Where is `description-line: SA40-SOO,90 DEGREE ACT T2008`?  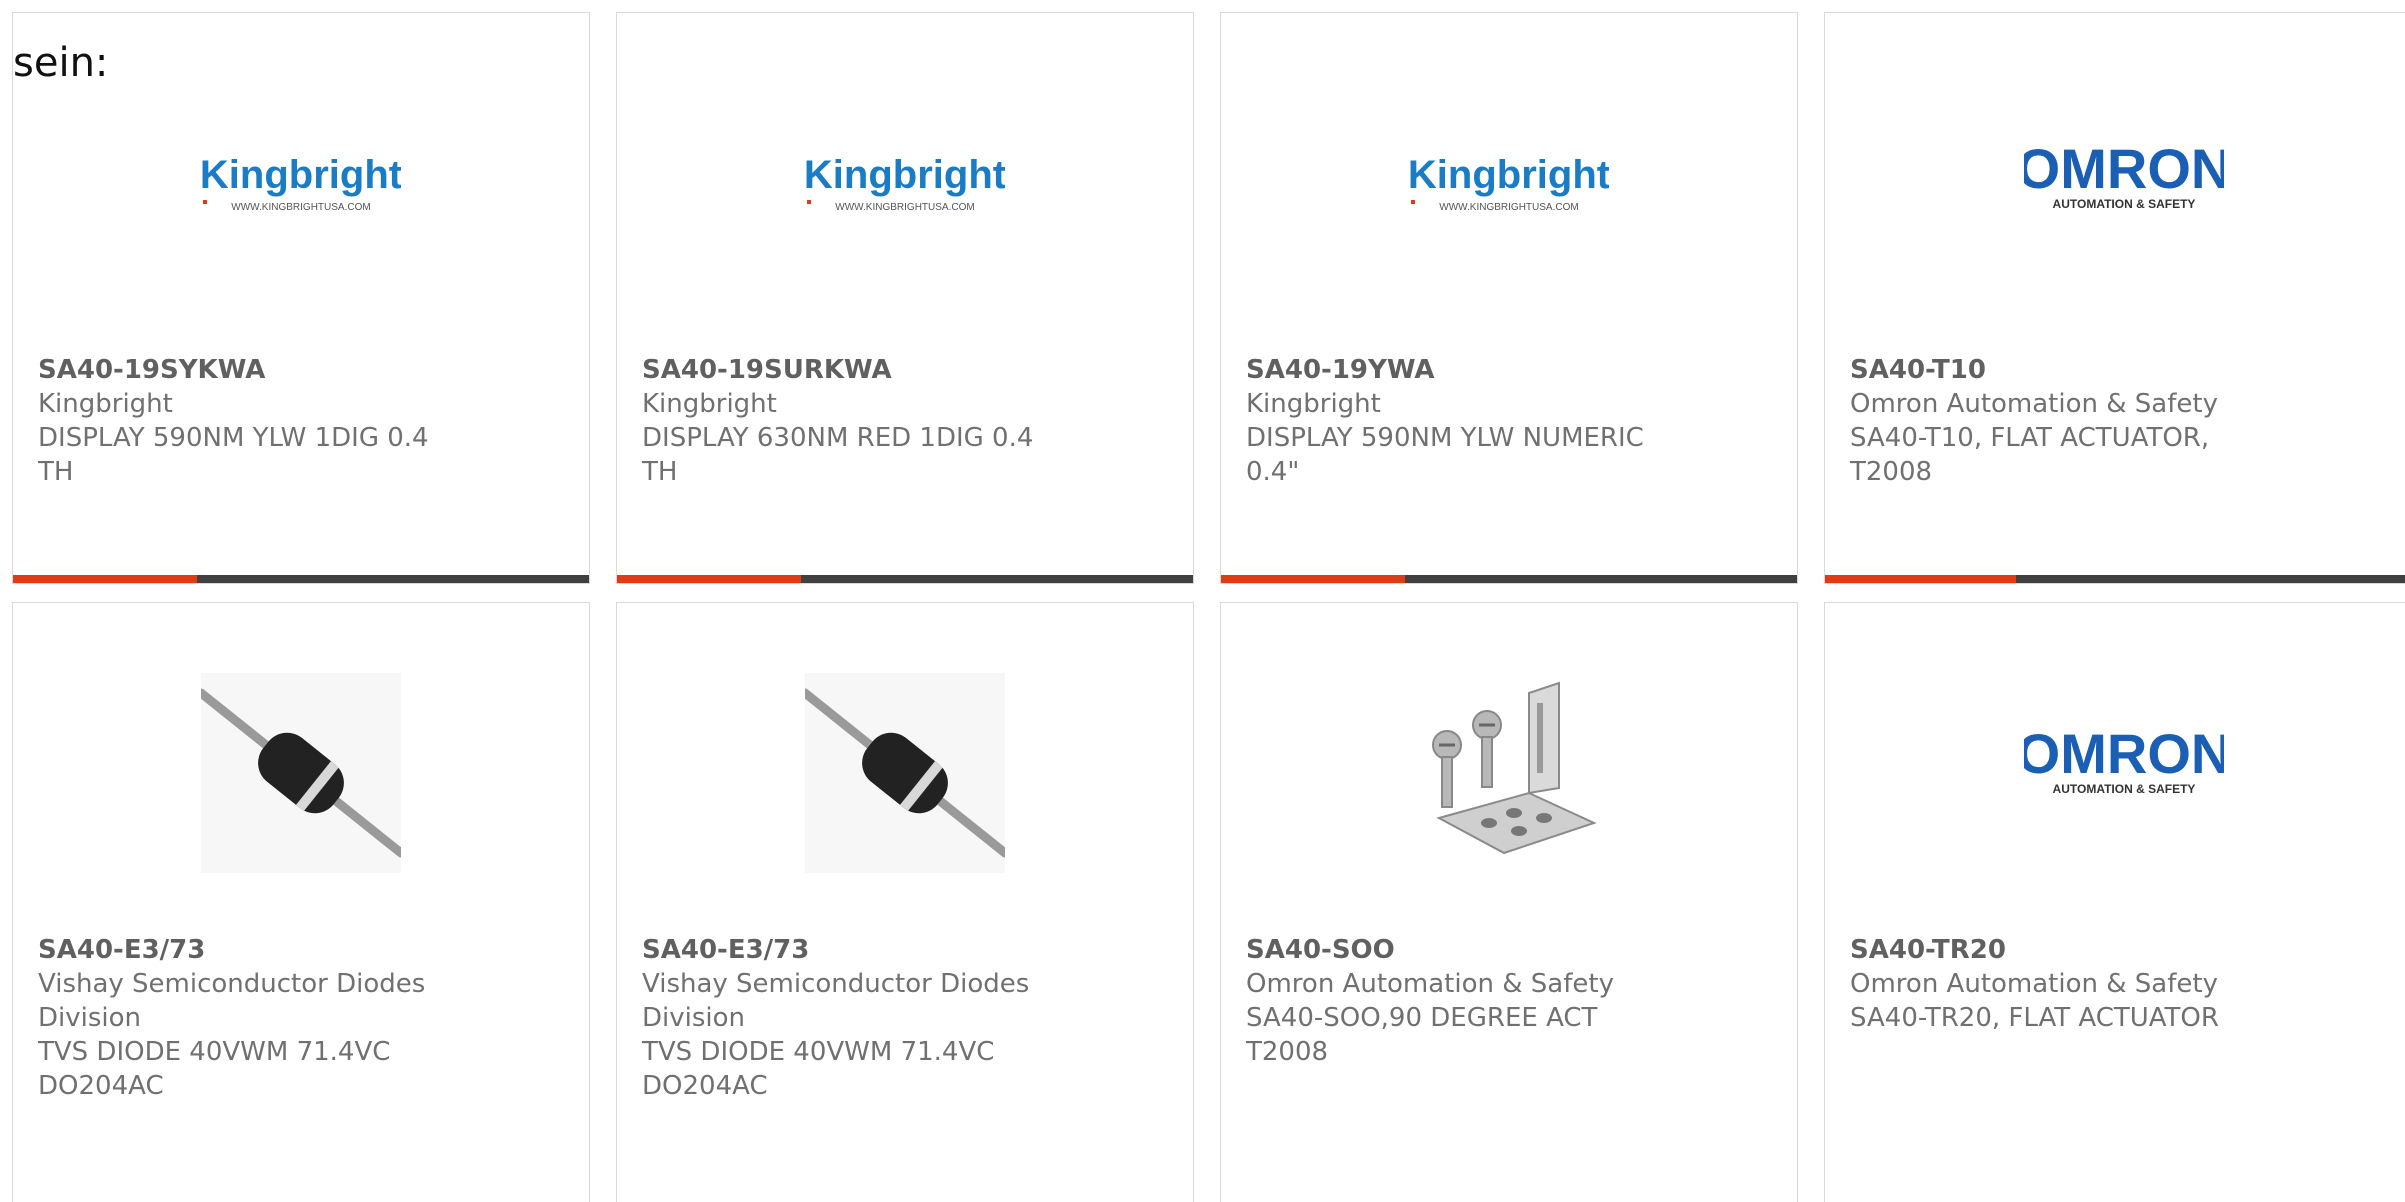
description-line: SA40-SOO,90 DEGREE ACT T2008 is located at coordinates (1422, 1035).